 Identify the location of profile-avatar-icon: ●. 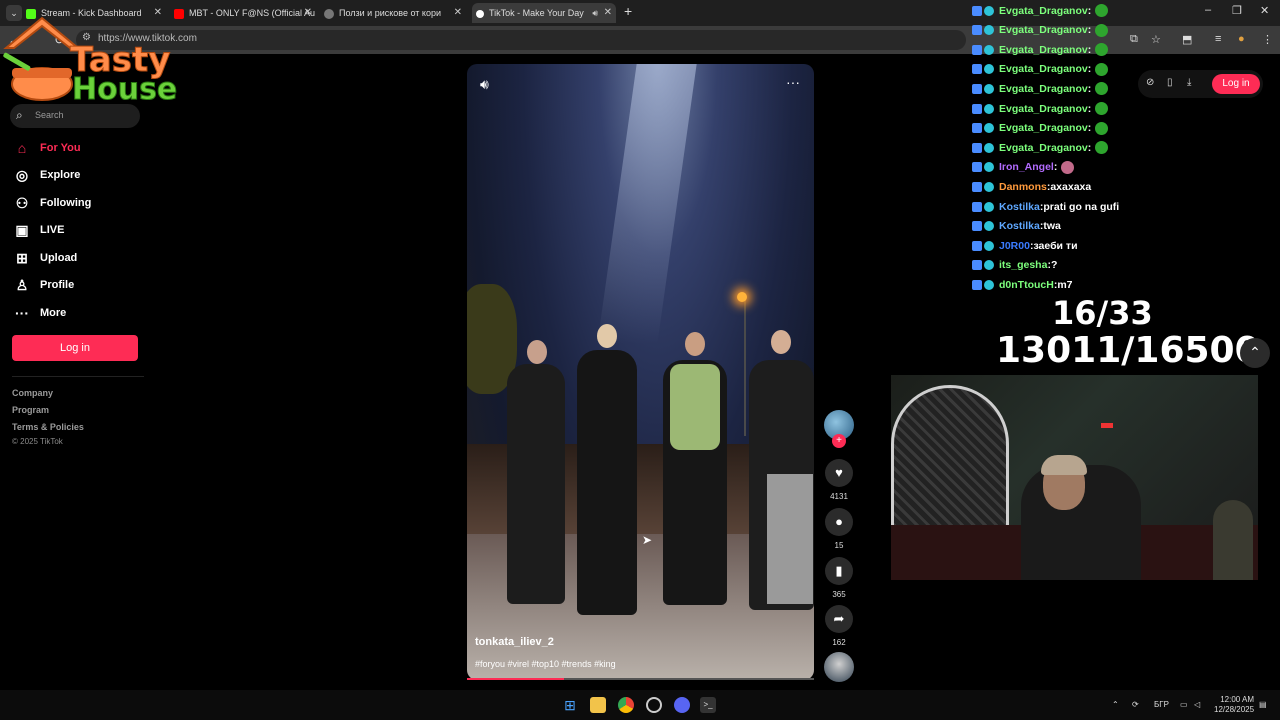
(1241, 39).